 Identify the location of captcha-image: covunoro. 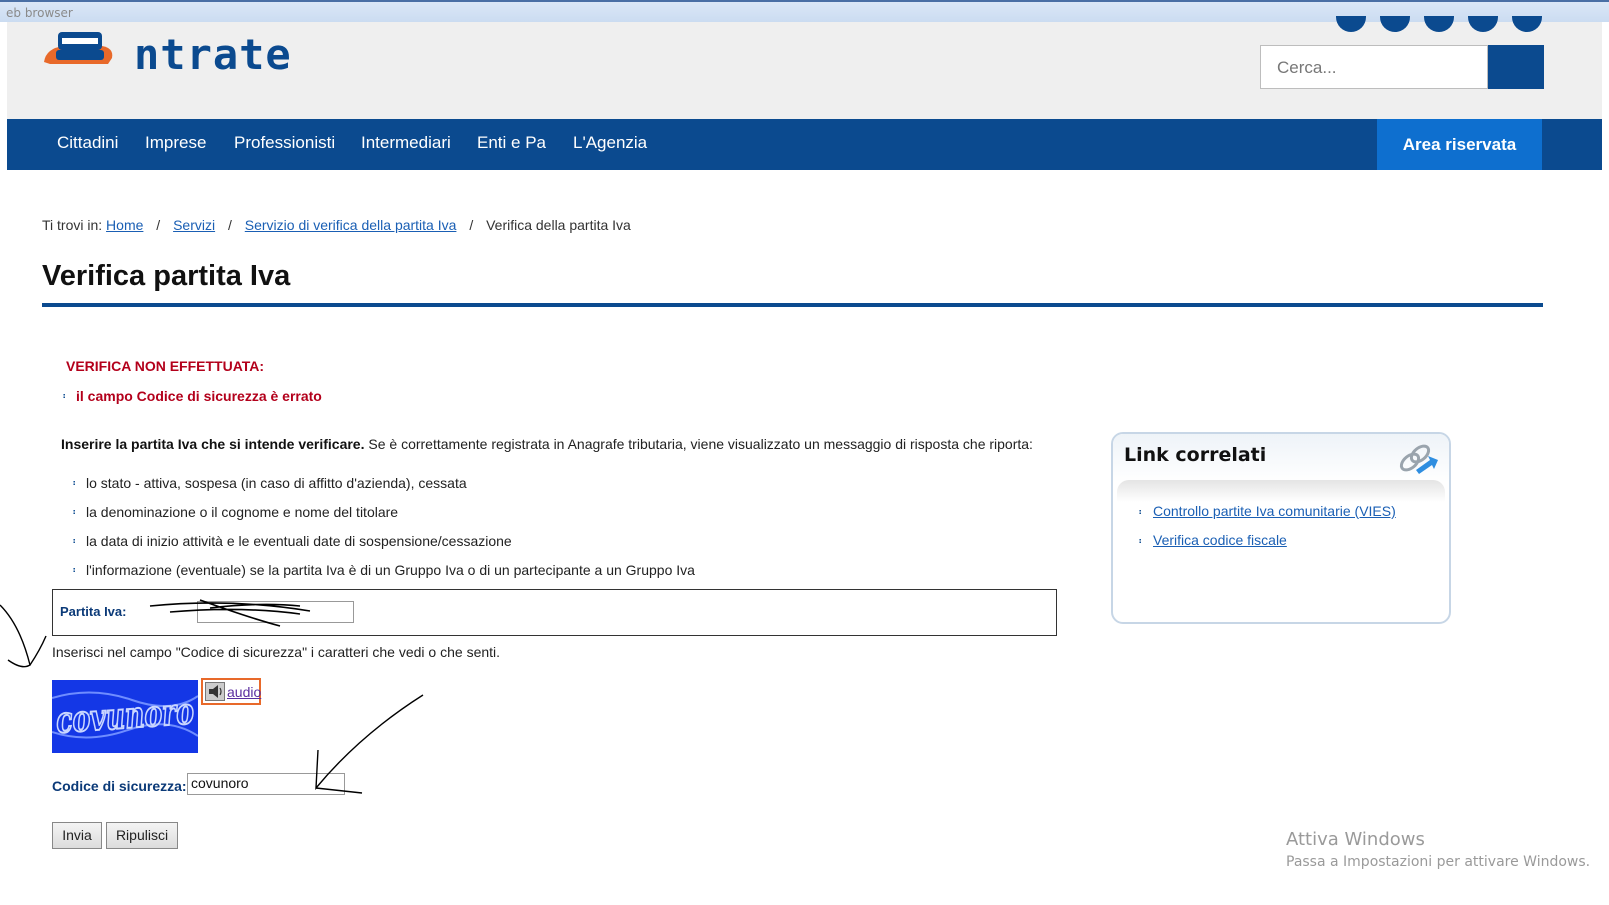
(125, 716).